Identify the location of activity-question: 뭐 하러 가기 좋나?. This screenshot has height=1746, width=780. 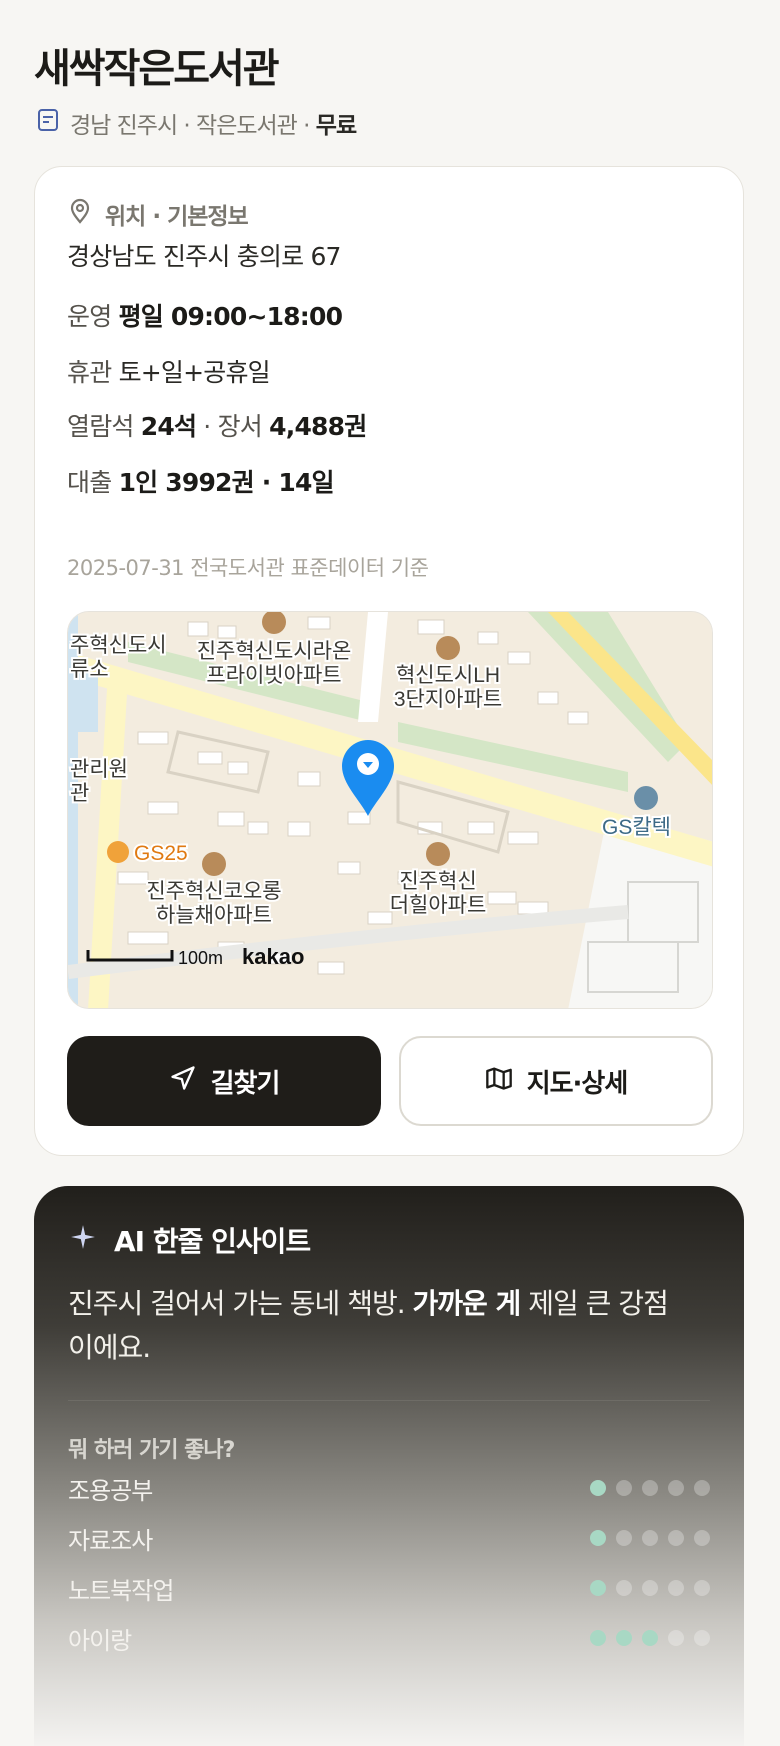
(151, 1450).